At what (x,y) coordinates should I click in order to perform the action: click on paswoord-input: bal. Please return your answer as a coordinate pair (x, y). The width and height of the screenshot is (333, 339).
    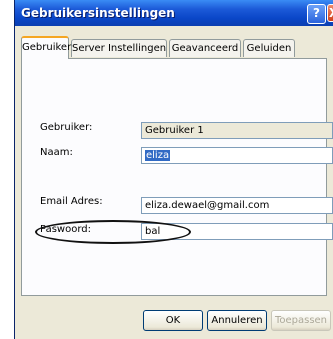
    Looking at the image, I should click on (237, 231).